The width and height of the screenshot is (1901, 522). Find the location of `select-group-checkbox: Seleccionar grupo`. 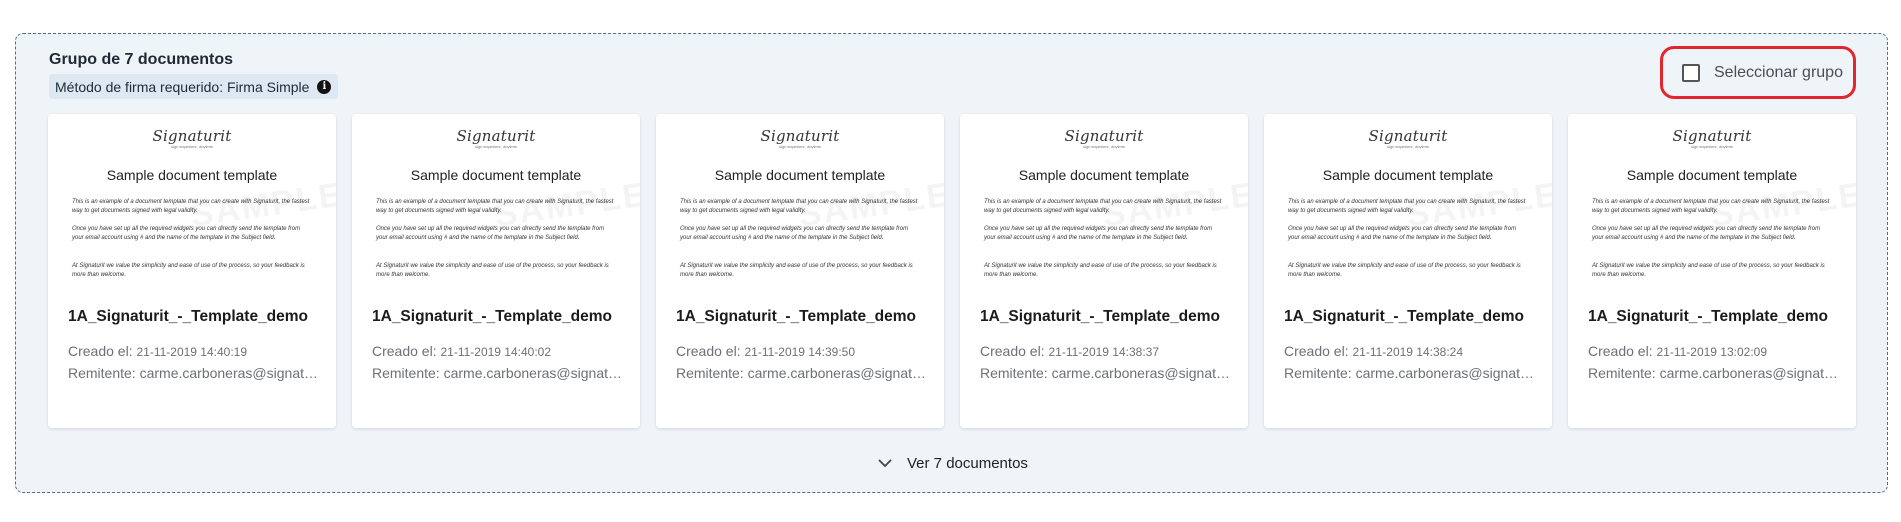

select-group-checkbox: Seleccionar grupo is located at coordinates (1758, 72).